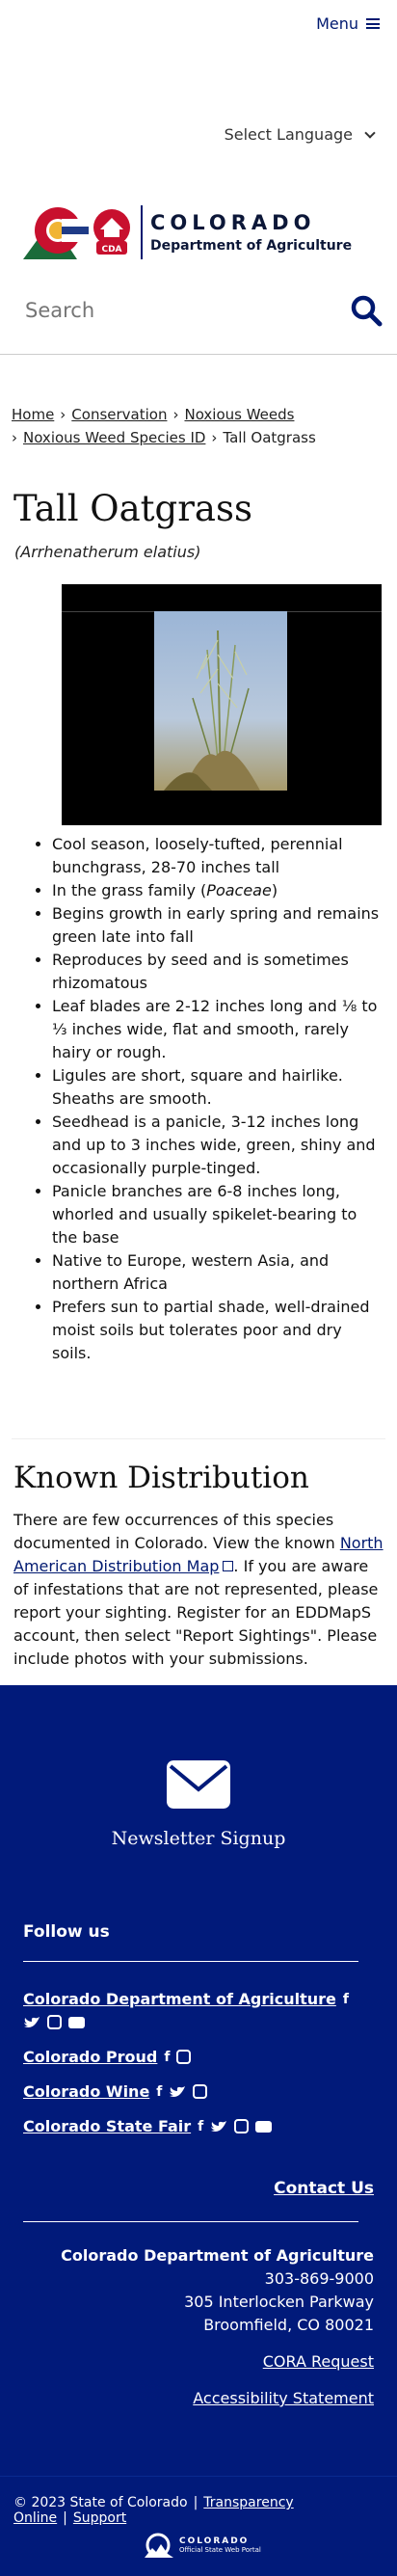 This screenshot has height=2576, width=397. I want to click on colorado-c-logo-icon, so click(56, 233).